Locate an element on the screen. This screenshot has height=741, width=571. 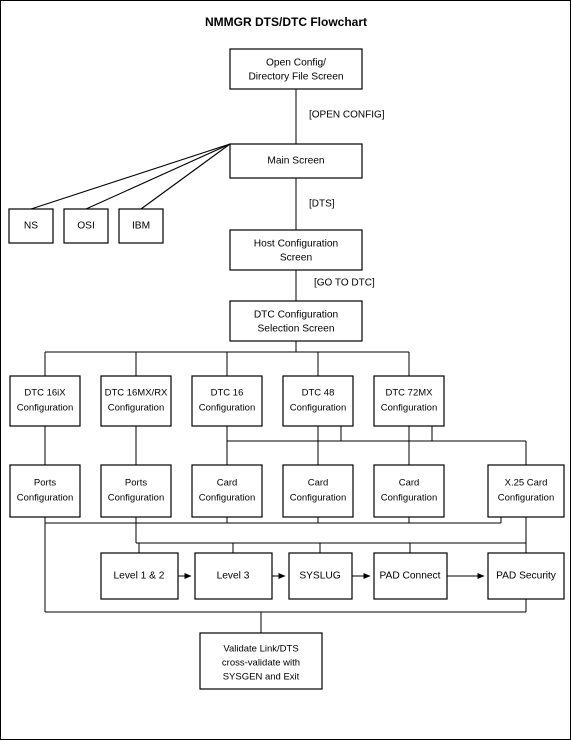
node-host-configuration-line-2: Screen is located at coordinates (296, 258).